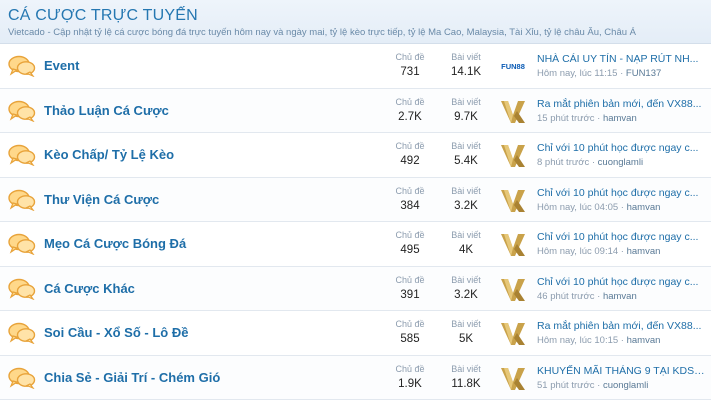 The image size is (711, 400). I want to click on posts-stat: Bài viết 9.7K, so click(466, 110).